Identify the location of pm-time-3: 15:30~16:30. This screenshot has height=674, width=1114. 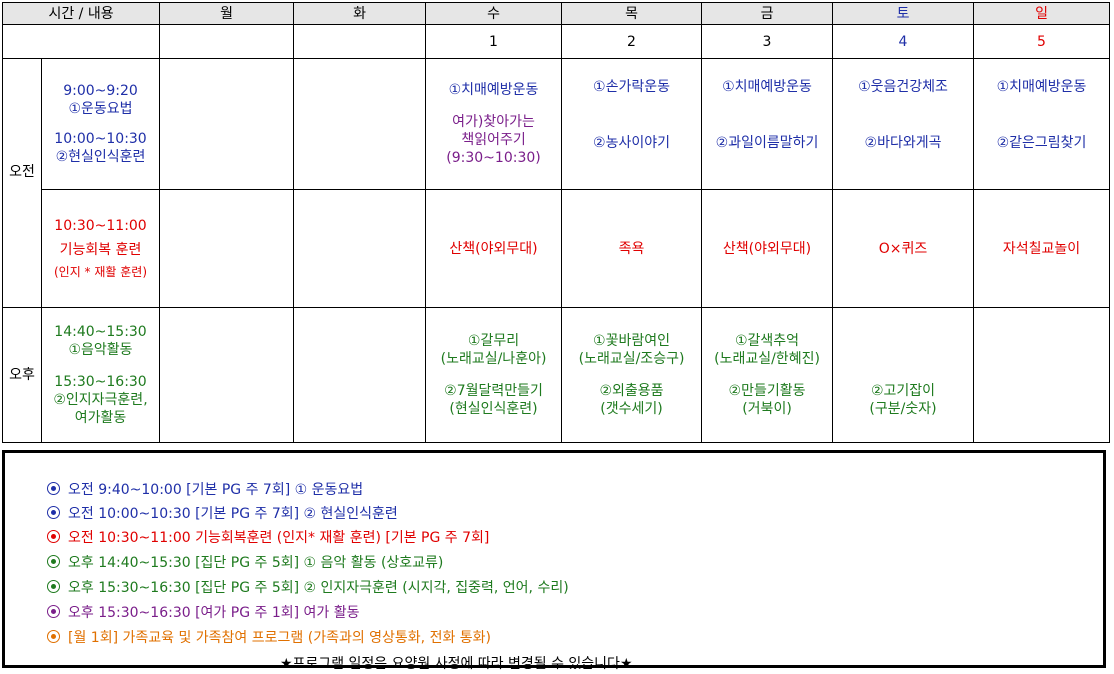
(100, 382).